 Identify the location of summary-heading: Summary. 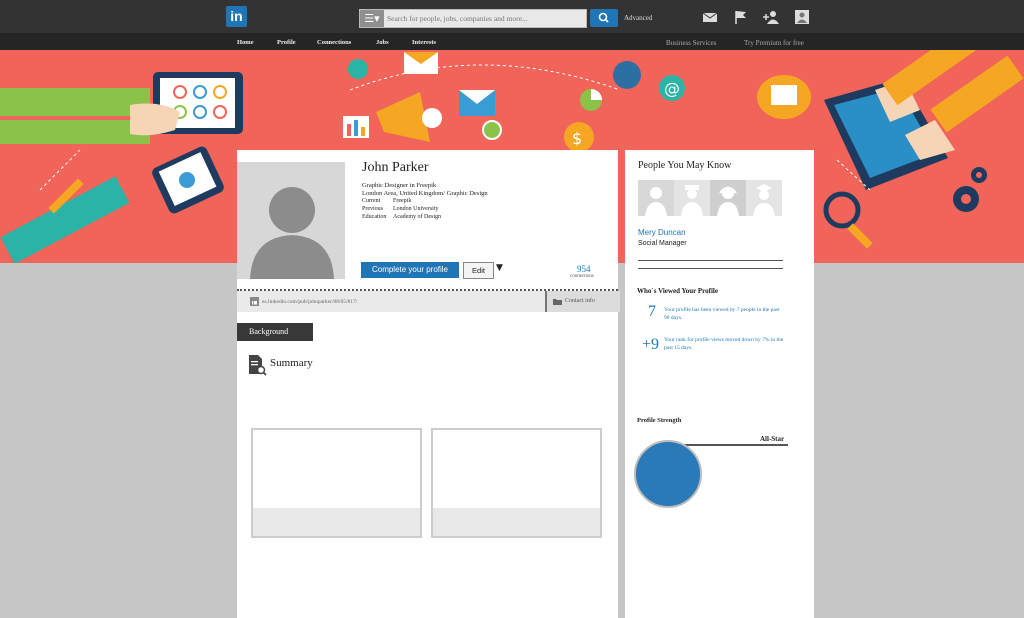
(291, 363).